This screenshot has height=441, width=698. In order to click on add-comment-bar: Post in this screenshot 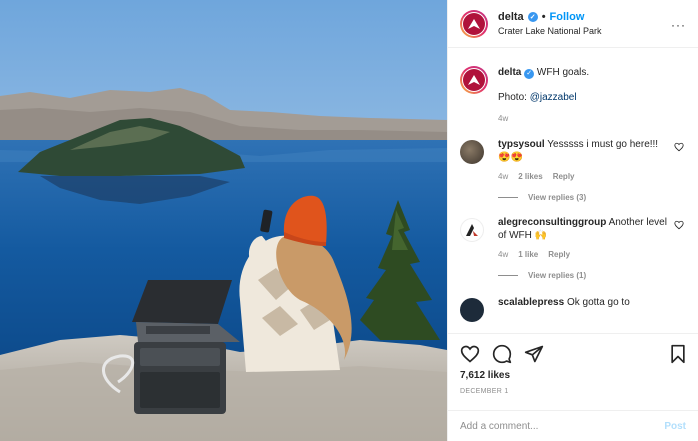, I will do `click(573, 425)`.